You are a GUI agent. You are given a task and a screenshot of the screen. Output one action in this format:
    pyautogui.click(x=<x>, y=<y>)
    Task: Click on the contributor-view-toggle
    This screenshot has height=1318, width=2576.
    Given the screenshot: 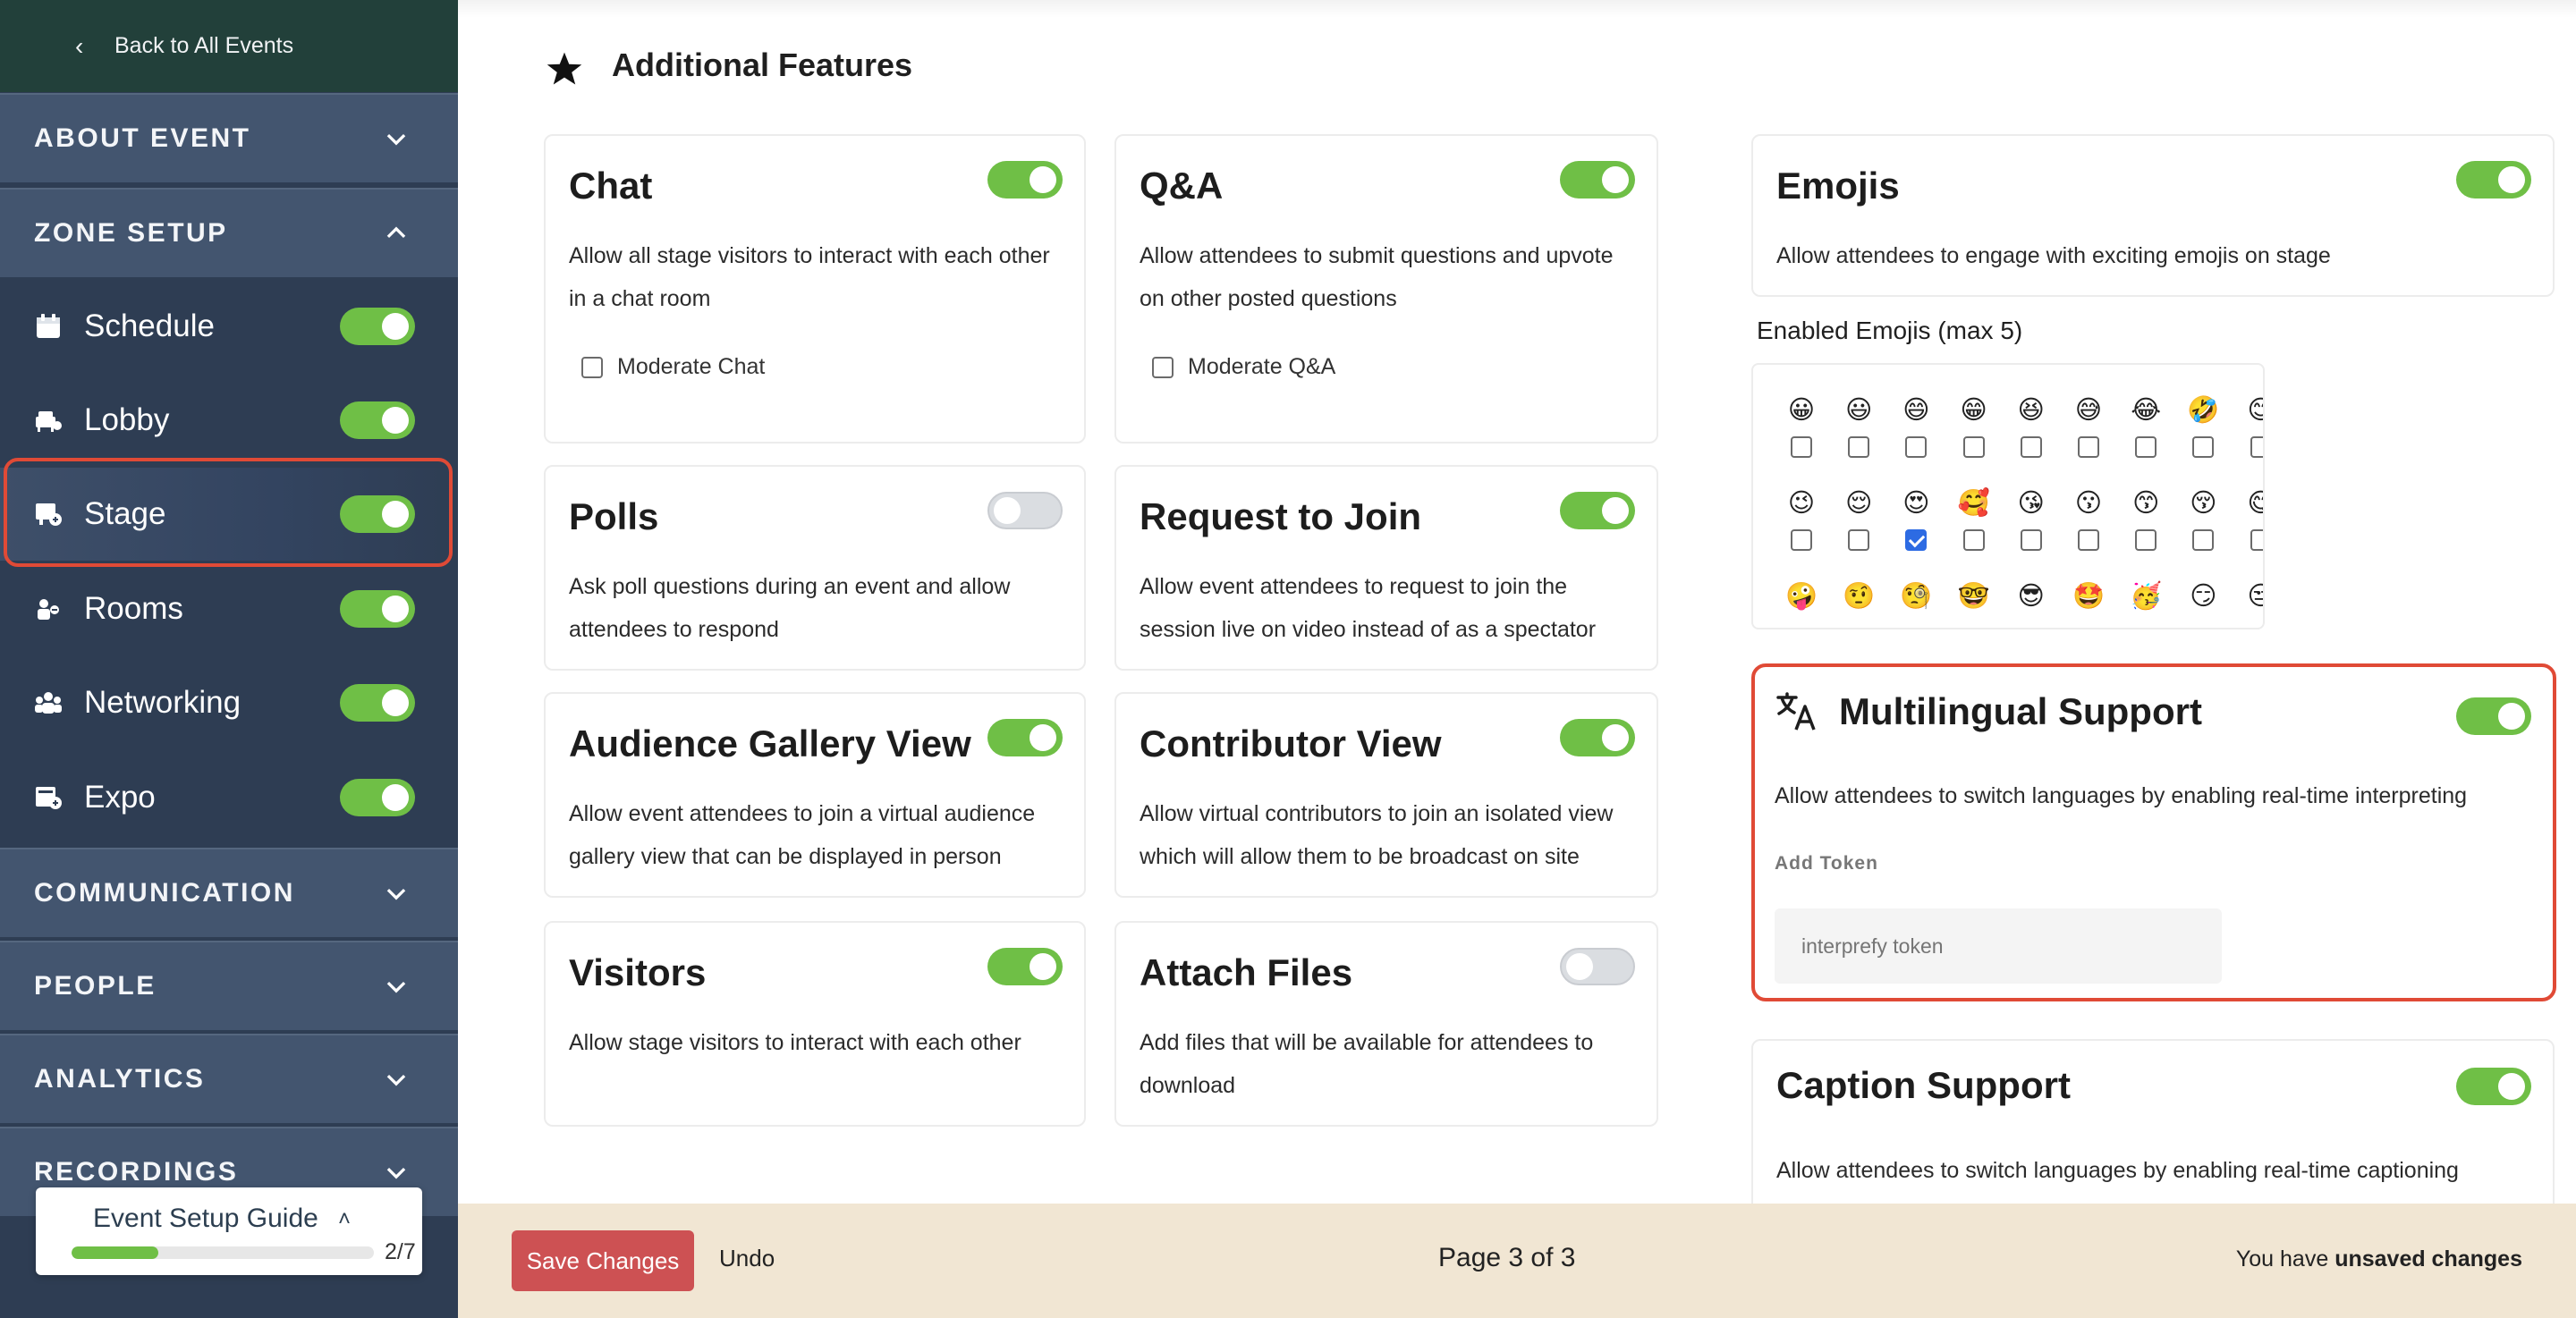 What is the action you would take?
    pyautogui.click(x=1597, y=738)
    